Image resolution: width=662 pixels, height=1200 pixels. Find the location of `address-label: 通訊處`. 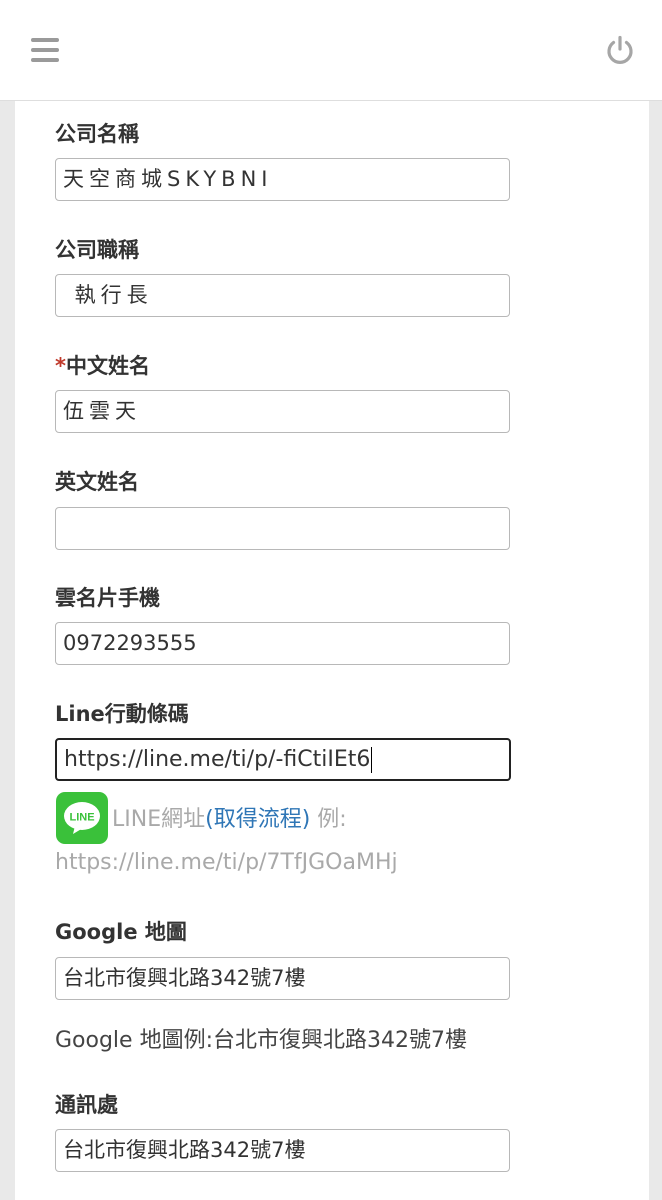

address-label: 通訊處 is located at coordinates (86, 1105).